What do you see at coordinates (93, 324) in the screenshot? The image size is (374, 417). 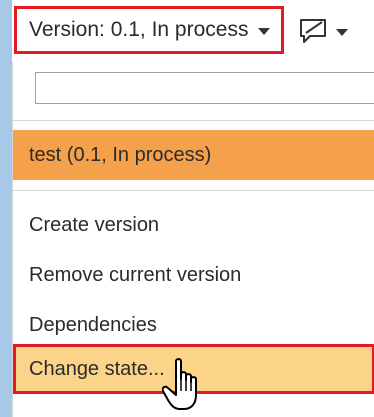 I see `menu-item-label: Dependencies` at bounding box center [93, 324].